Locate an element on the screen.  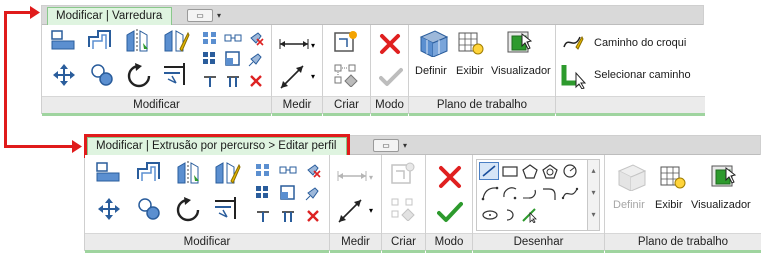
sketch-path-label: Caminho do croqui is located at coordinates (640, 43).